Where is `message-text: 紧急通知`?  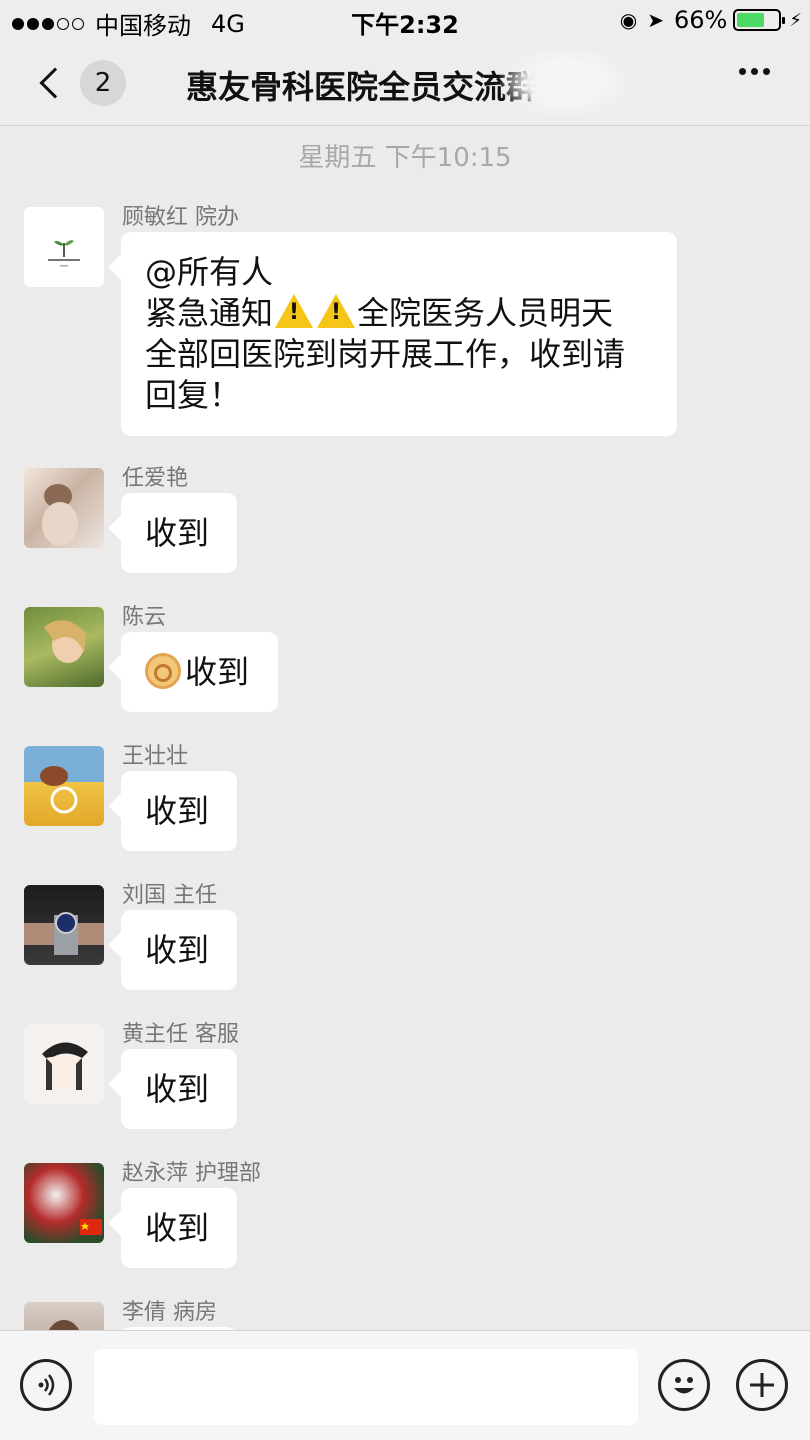
message-text: 紧急通知 is located at coordinates (209, 313).